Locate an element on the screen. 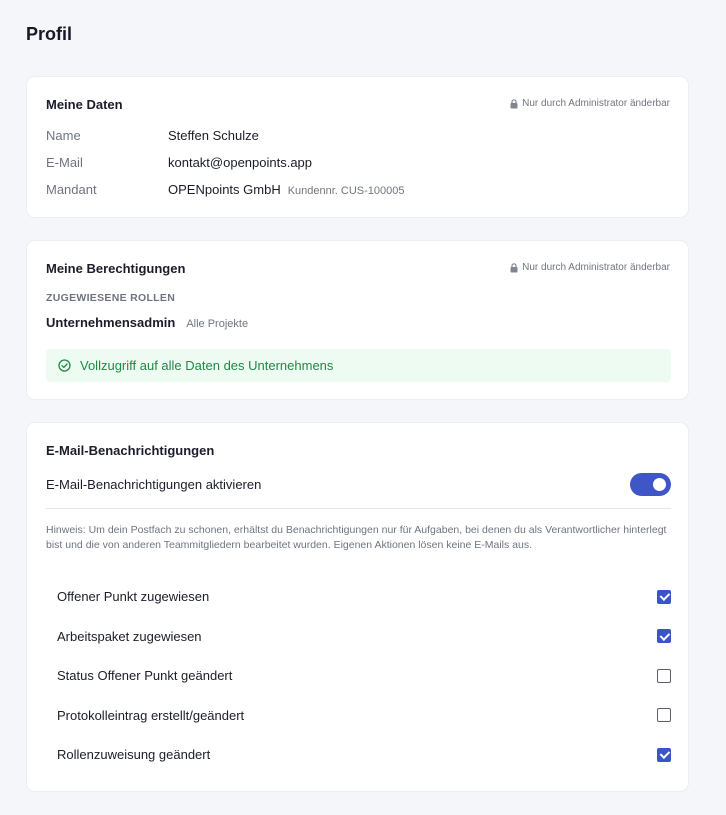 This screenshot has width=726, height=815. page-title: Profil is located at coordinates (49, 34).